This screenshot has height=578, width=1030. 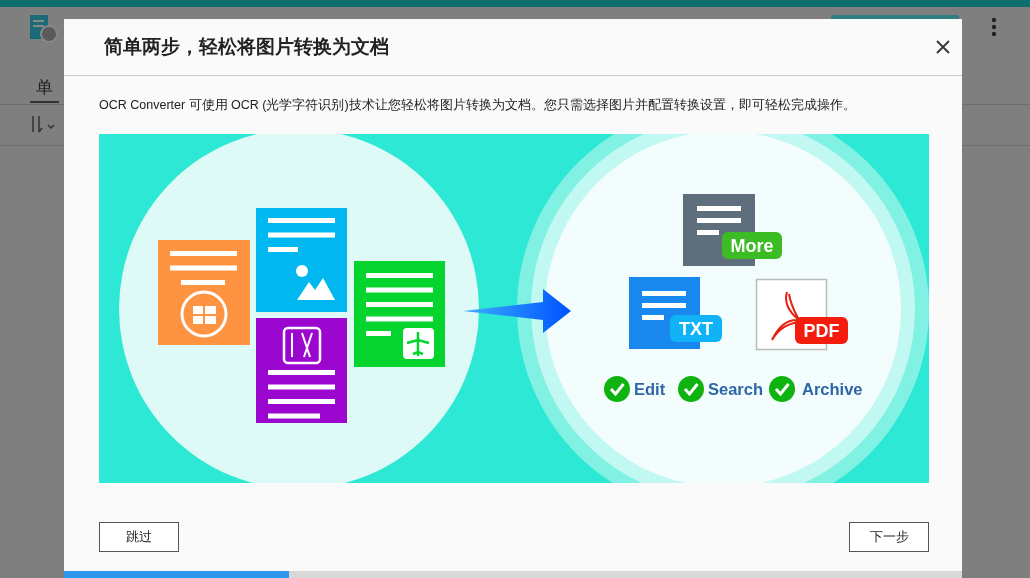 What do you see at coordinates (994, 27) in the screenshot?
I see `more-menu-icon` at bounding box center [994, 27].